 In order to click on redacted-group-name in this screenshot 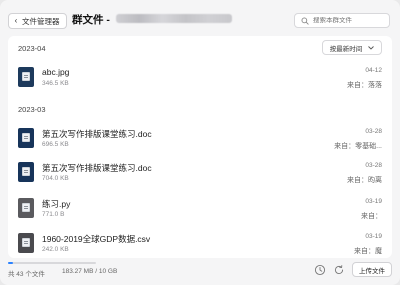, I will do `click(174, 18)`.